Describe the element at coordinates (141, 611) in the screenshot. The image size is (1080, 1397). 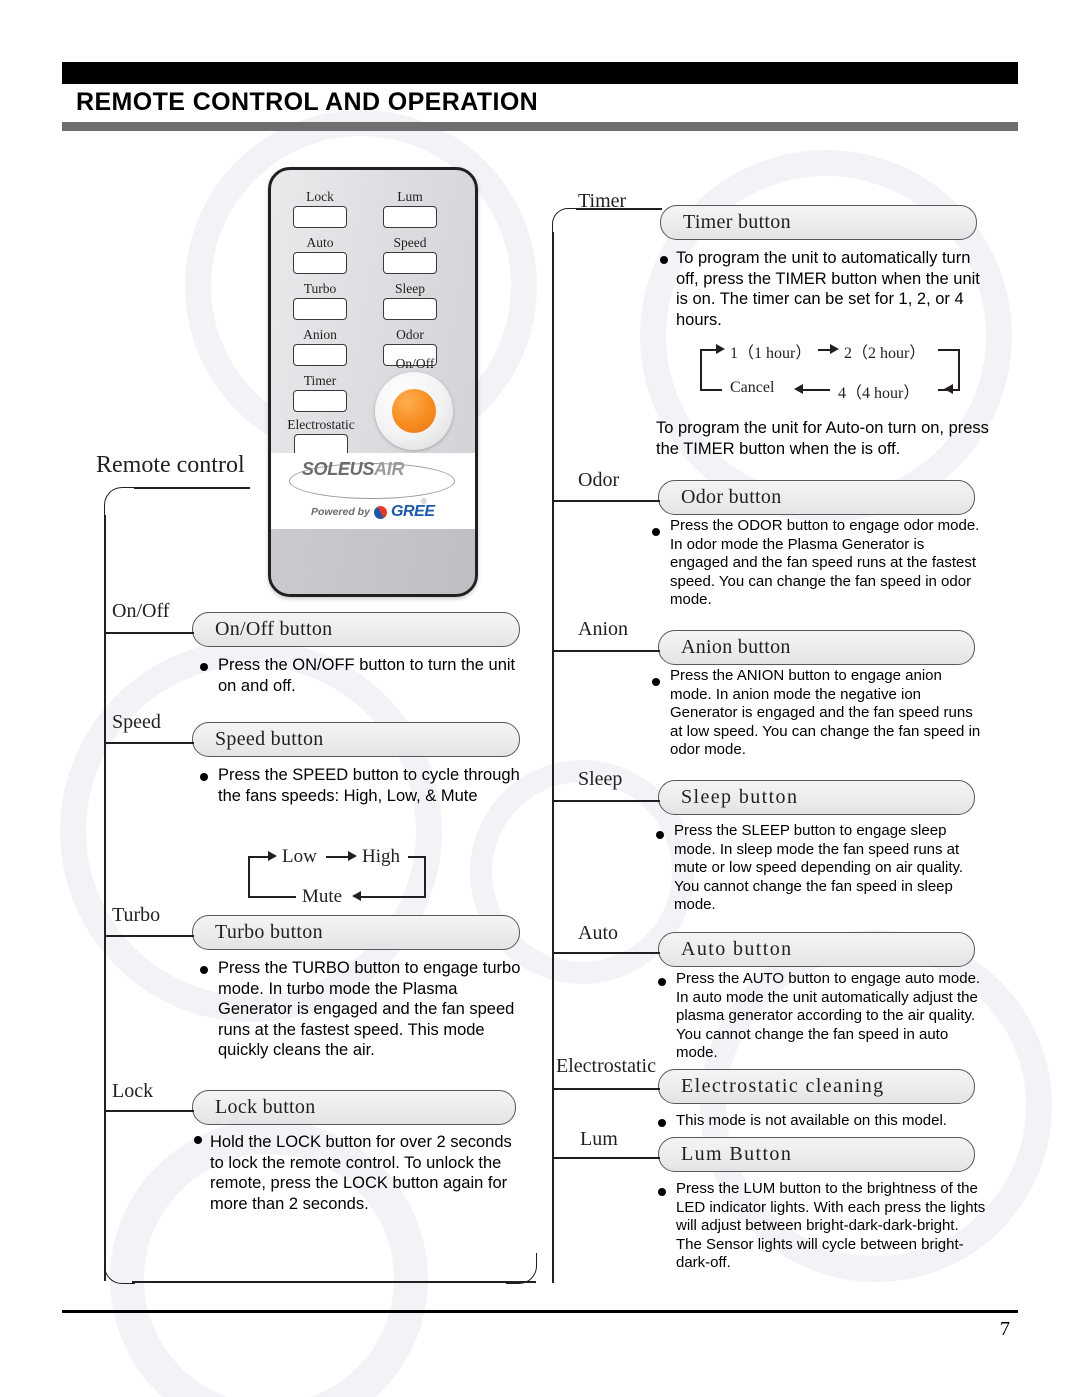
I see `section-tag: On/Off` at that location.